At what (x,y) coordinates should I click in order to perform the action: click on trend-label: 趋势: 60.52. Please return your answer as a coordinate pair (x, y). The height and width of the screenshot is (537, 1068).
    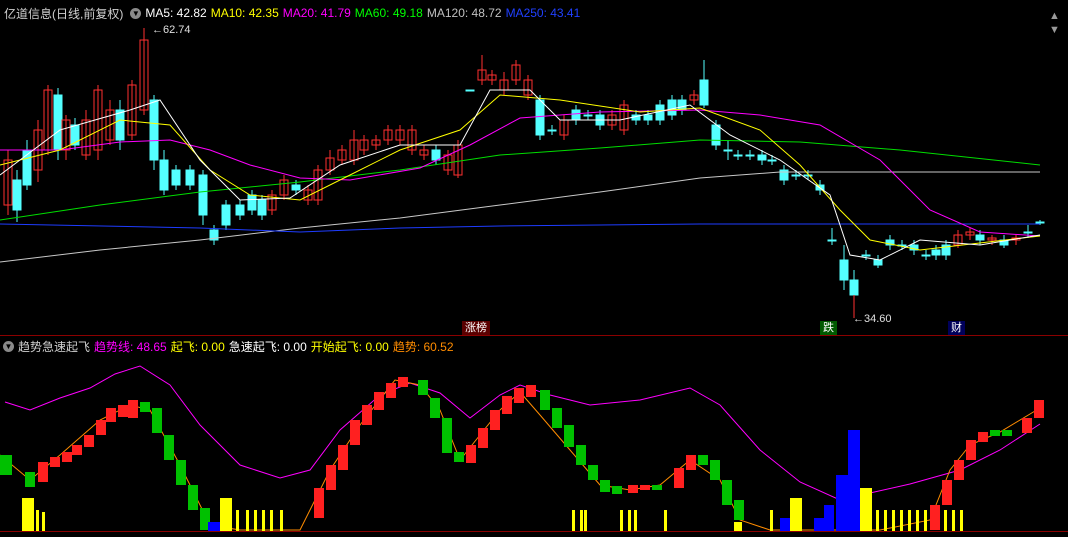
    Looking at the image, I should click on (423, 346).